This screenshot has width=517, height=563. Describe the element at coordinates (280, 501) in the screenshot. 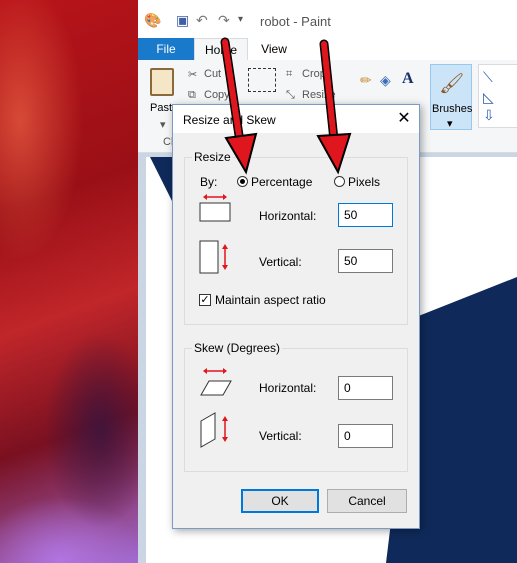

I see `ok-button: OK` at that location.